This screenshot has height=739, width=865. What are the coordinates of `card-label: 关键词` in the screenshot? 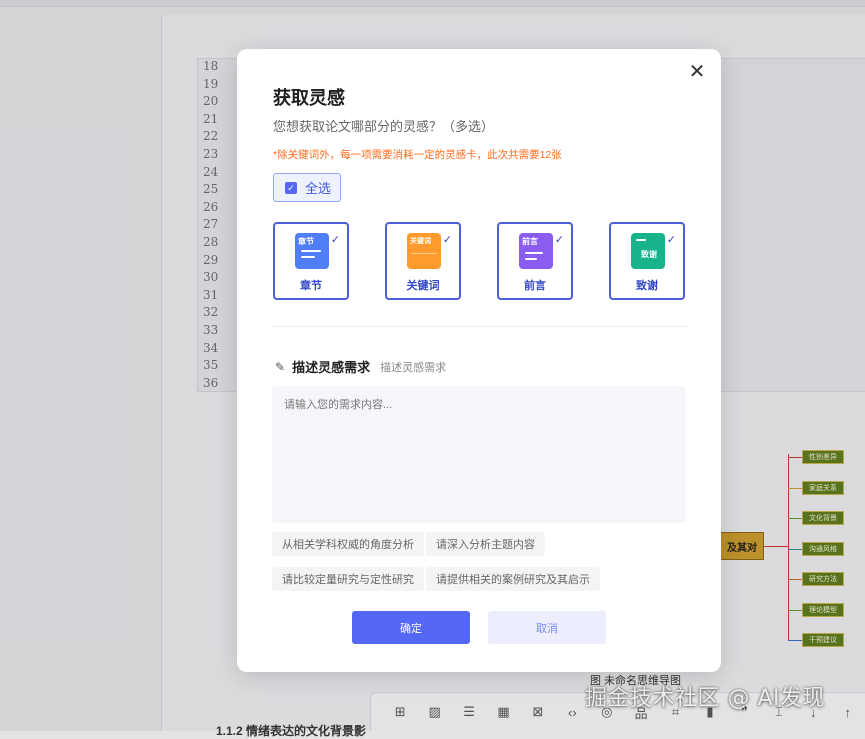 It's located at (423, 286).